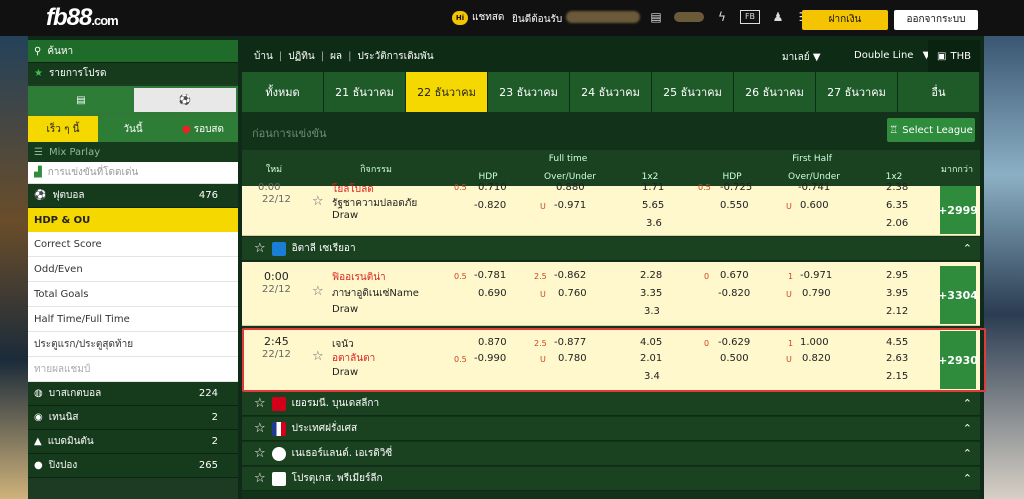 The width and height of the screenshot is (1024, 499). What do you see at coordinates (490, 205) in the screenshot?
I see `ft-hdp-odds: -0.820` at bounding box center [490, 205].